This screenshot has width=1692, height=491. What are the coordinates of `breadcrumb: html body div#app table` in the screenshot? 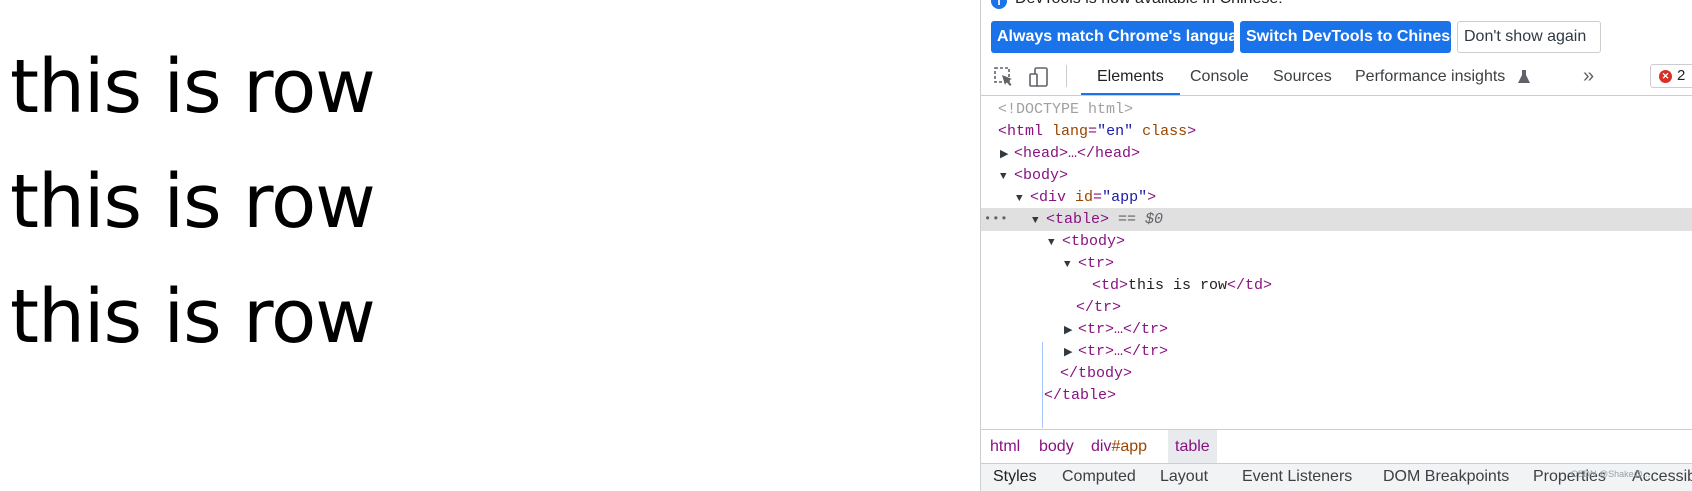 It's located at (1336, 446).